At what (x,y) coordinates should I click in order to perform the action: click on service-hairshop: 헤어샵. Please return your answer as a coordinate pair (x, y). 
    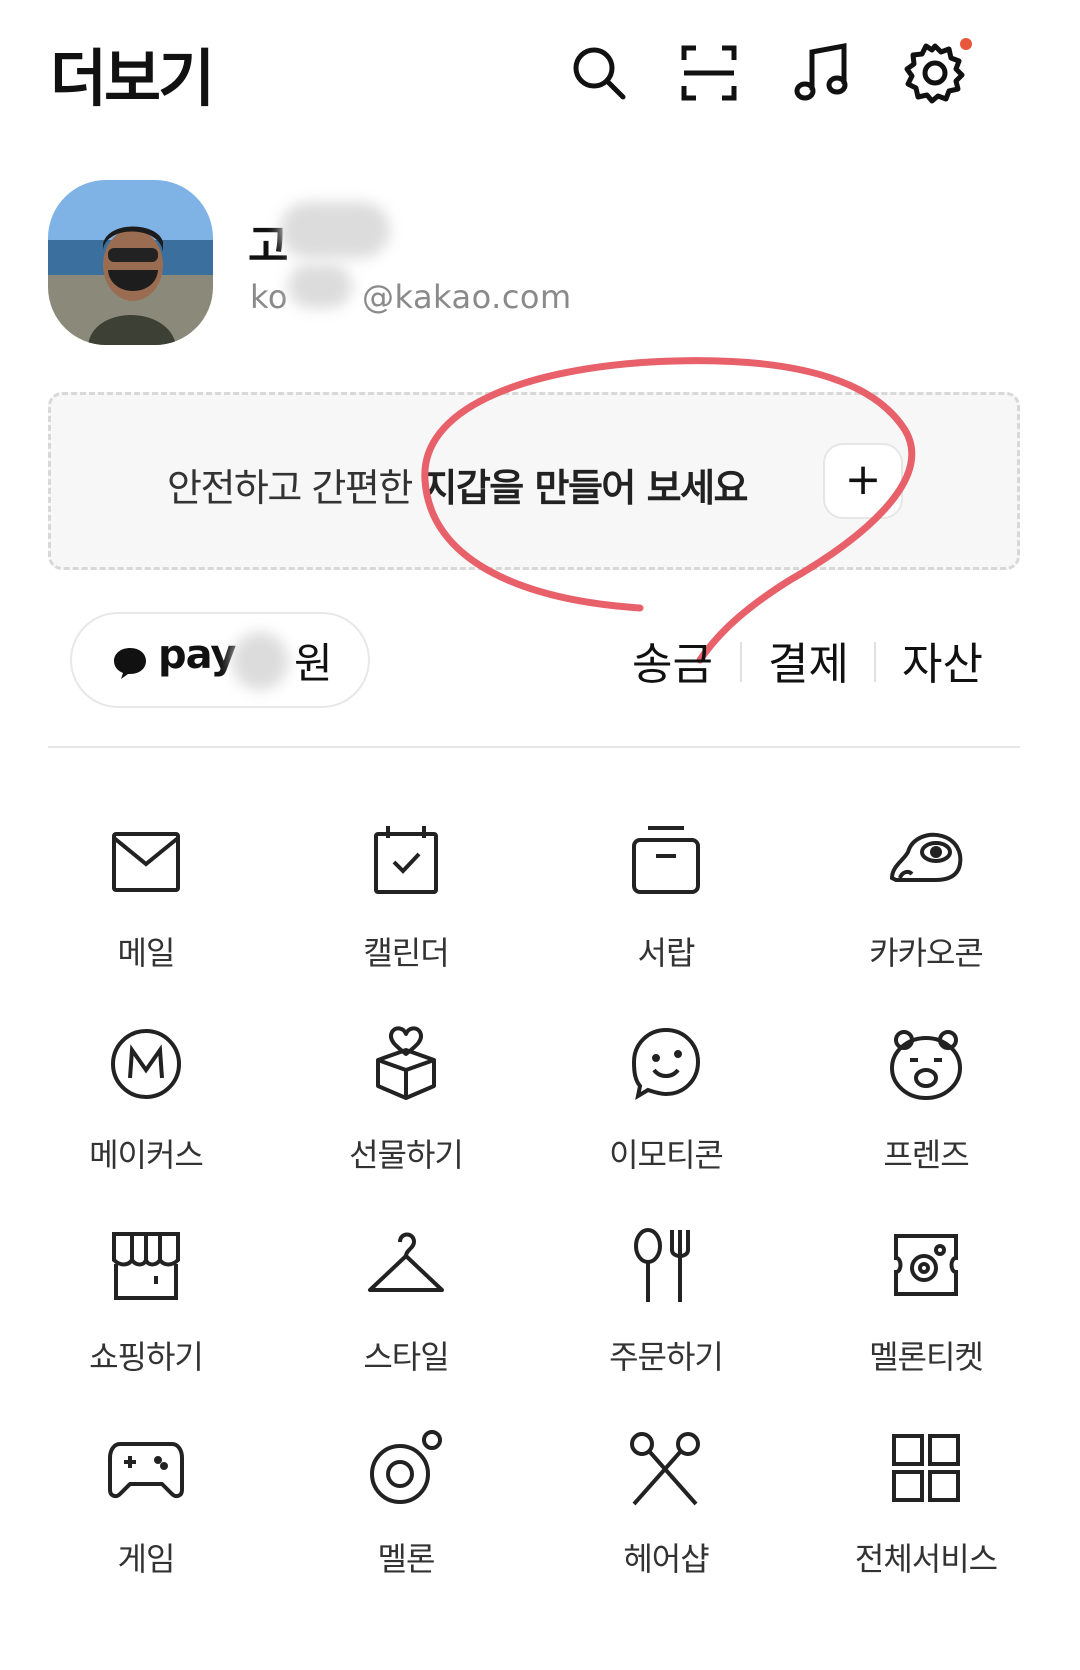
    Looking at the image, I should click on (666, 1506).